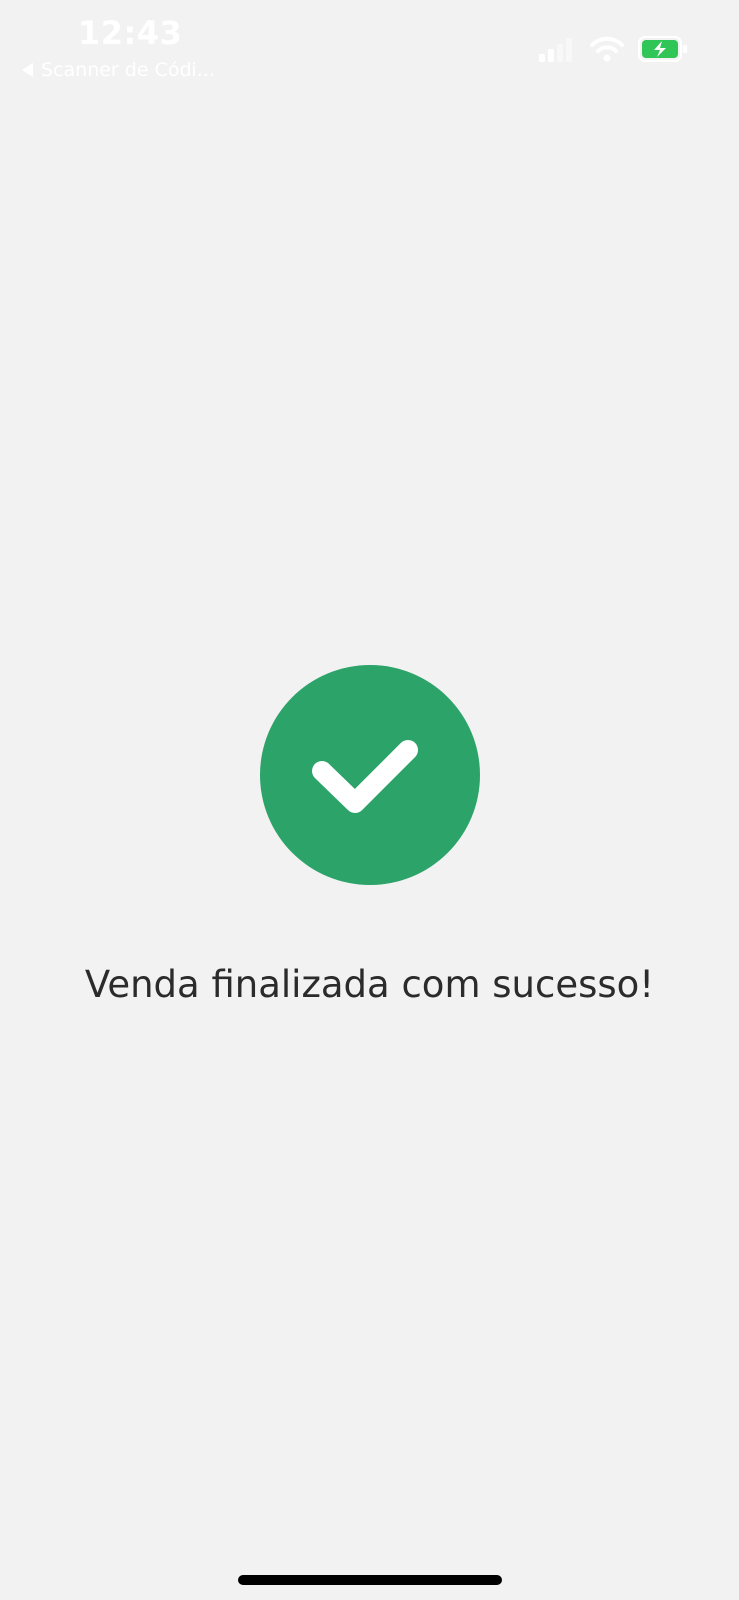 The height and width of the screenshot is (1600, 739). Describe the element at coordinates (369, 984) in the screenshot. I see `success-message: Venda finalizada com sucesso!` at that location.